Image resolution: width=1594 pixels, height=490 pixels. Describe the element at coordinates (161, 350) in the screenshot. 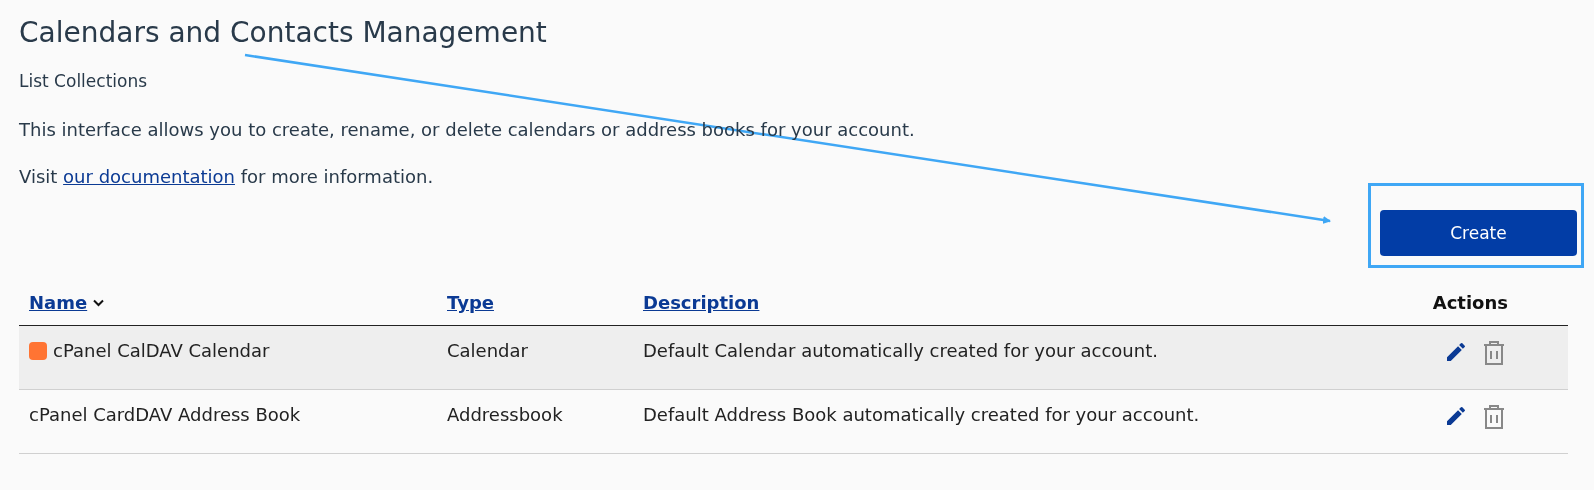

I see `collection-name: cPanel CalDAV Calendar` at that location.